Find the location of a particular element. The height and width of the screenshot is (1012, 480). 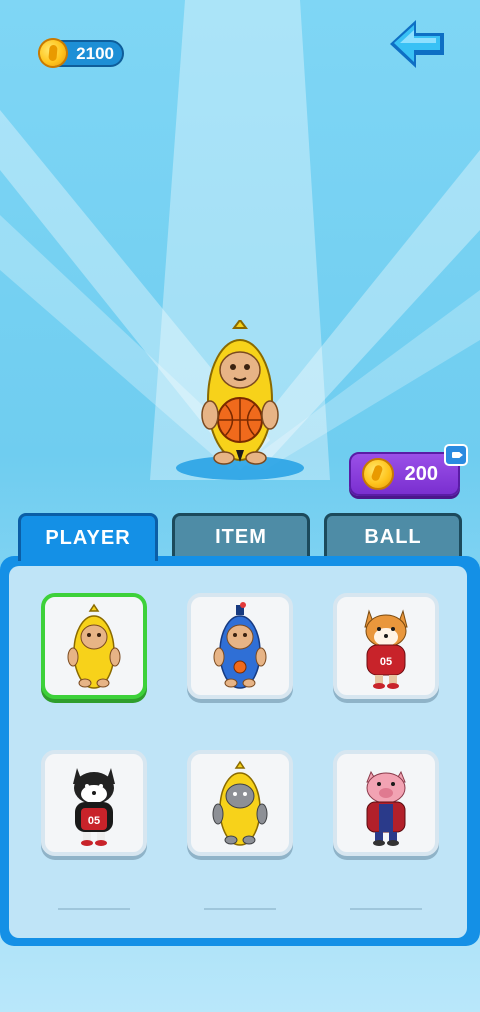

character-card-banana-gray-cat is located at coordinates (240, 803).